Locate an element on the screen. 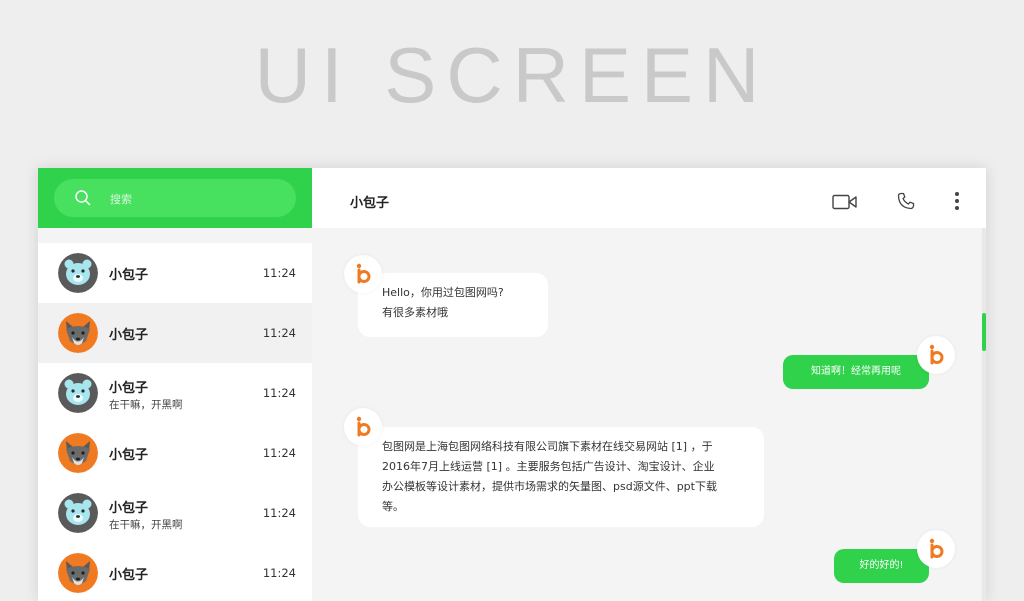 Image resolution: width=1024 pixels, height=601 pixels. outgoing-message-bubble: 好的好的! is located at coordinates (881, 566).